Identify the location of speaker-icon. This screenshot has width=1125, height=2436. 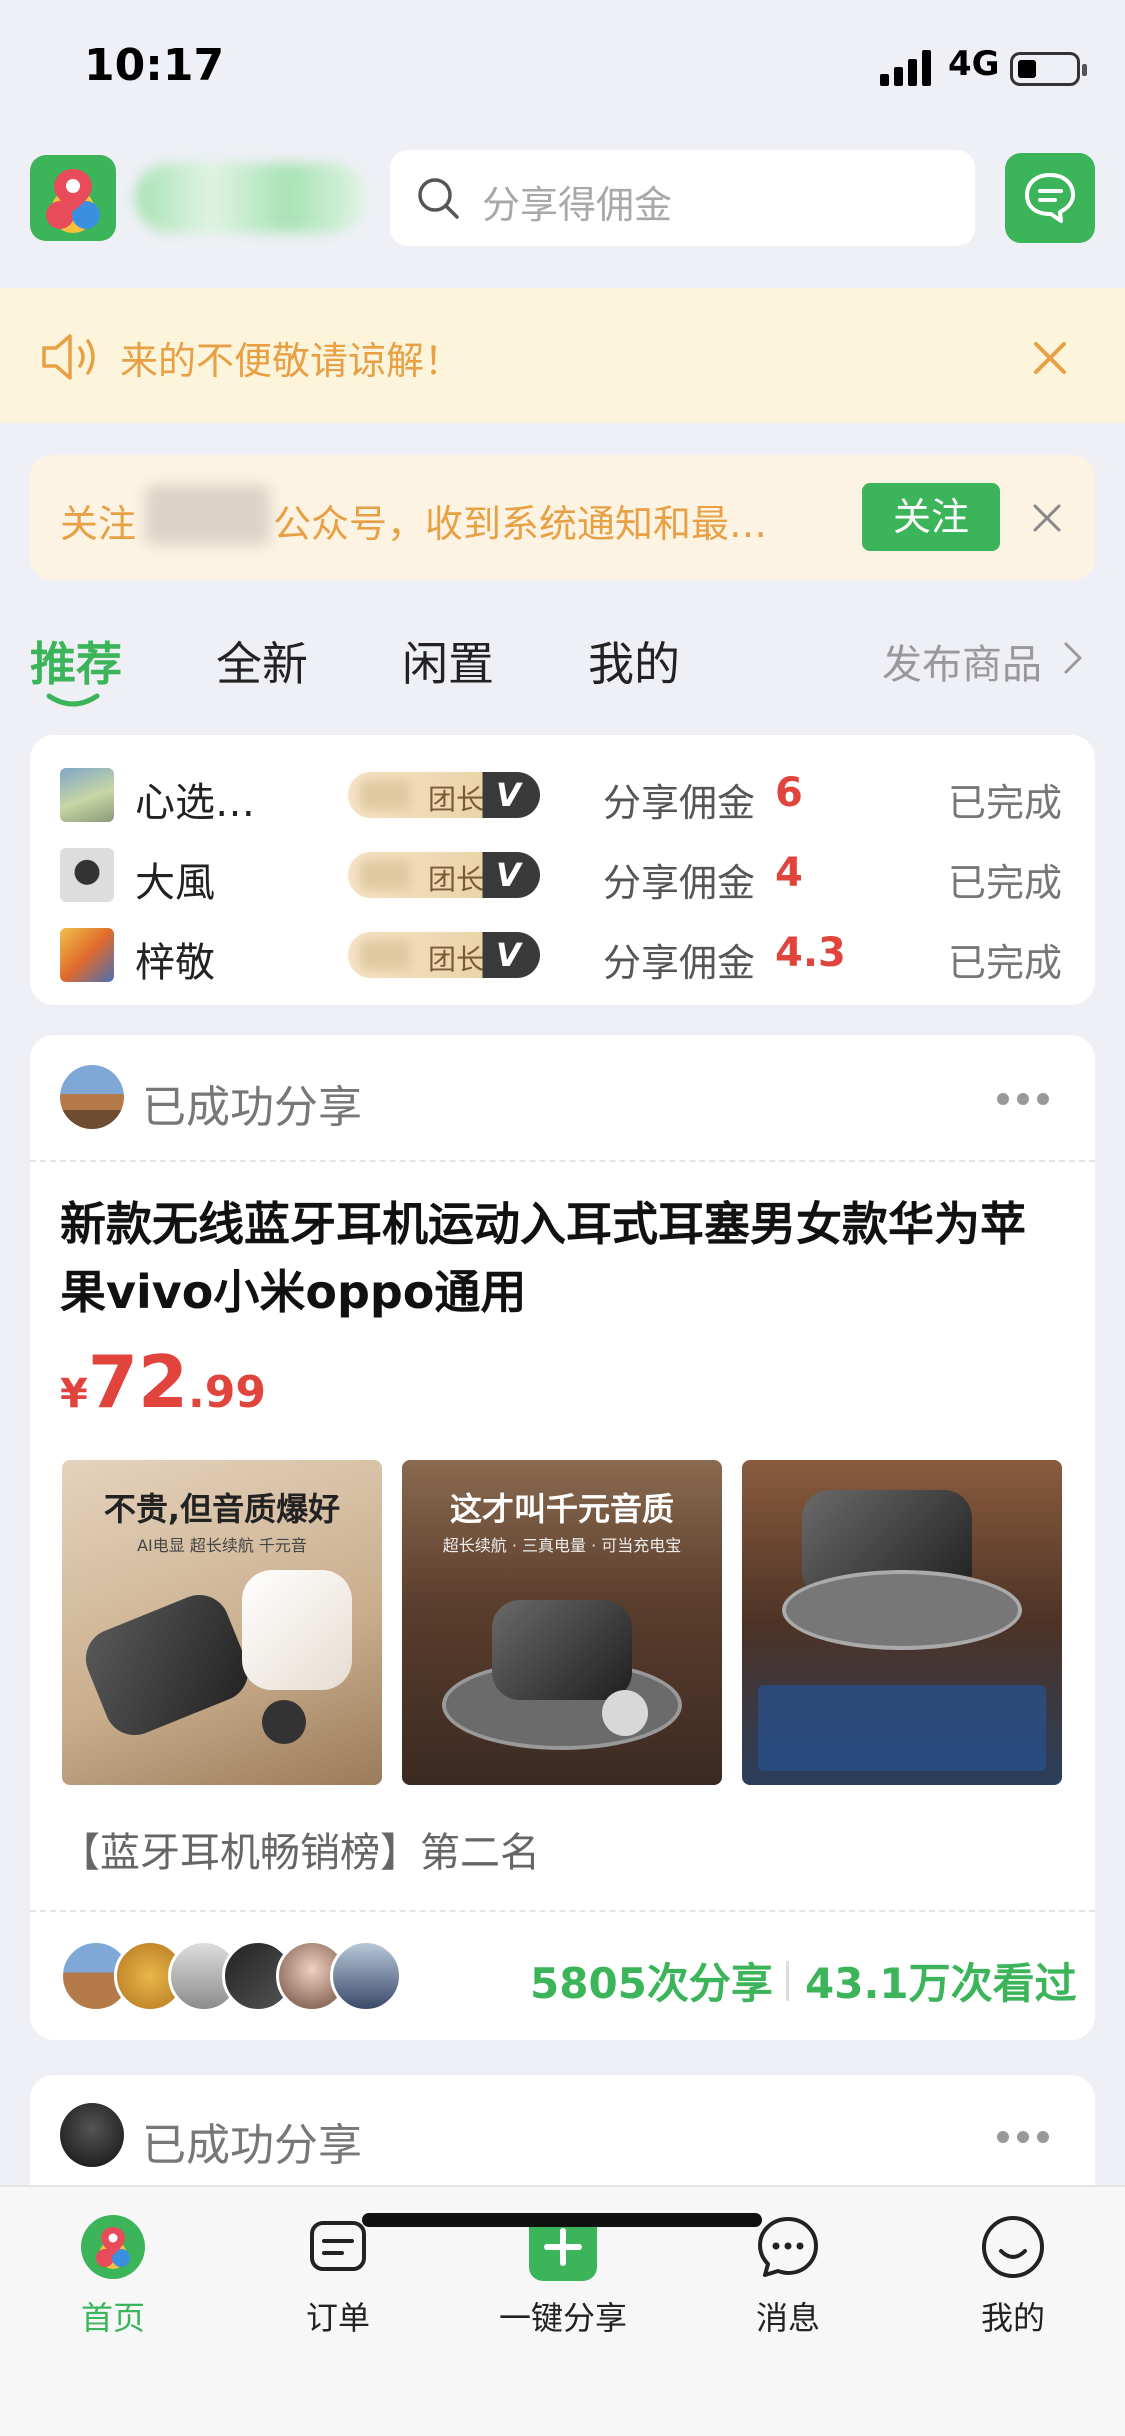
(68, 357).